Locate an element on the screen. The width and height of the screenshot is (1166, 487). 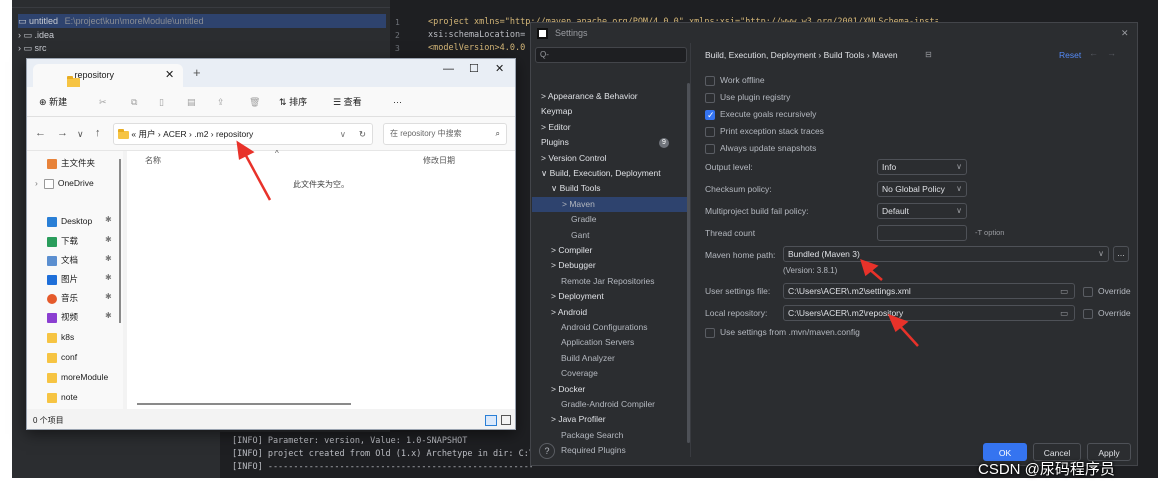
nav-item-documents: 文档 is located at coordinates (62, 260).